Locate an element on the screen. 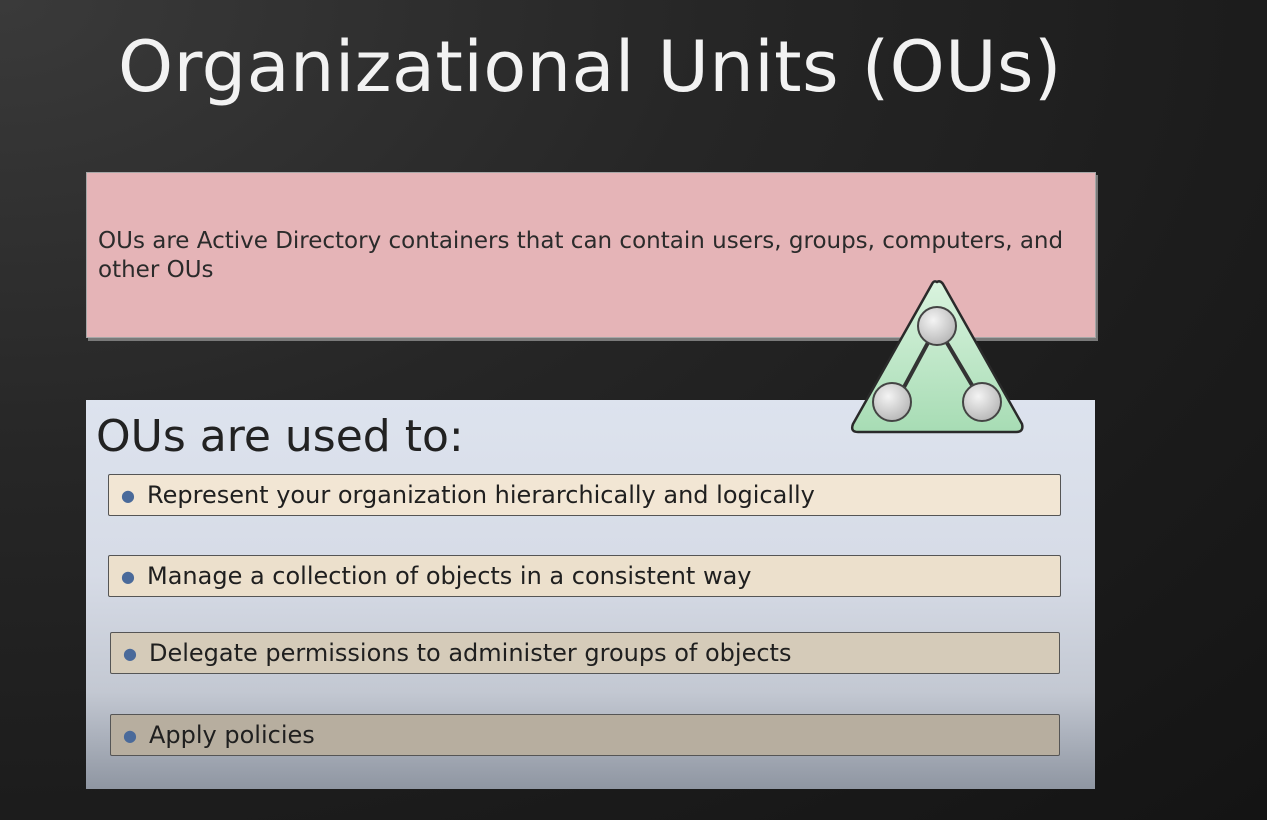 The height and width of the screenshot is (820, 1267). ou-hierarchy-triangle-icon is located at coordinates (937, 357).